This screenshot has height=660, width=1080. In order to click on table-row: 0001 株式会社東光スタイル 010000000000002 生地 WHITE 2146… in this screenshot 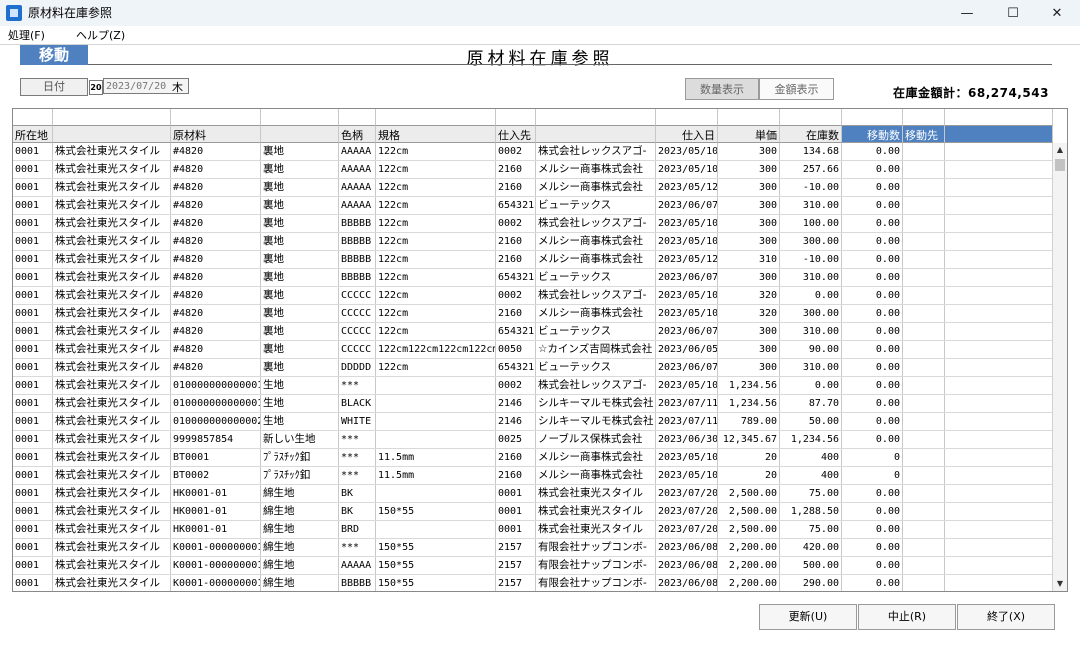, I will do `click(533, 422)`.